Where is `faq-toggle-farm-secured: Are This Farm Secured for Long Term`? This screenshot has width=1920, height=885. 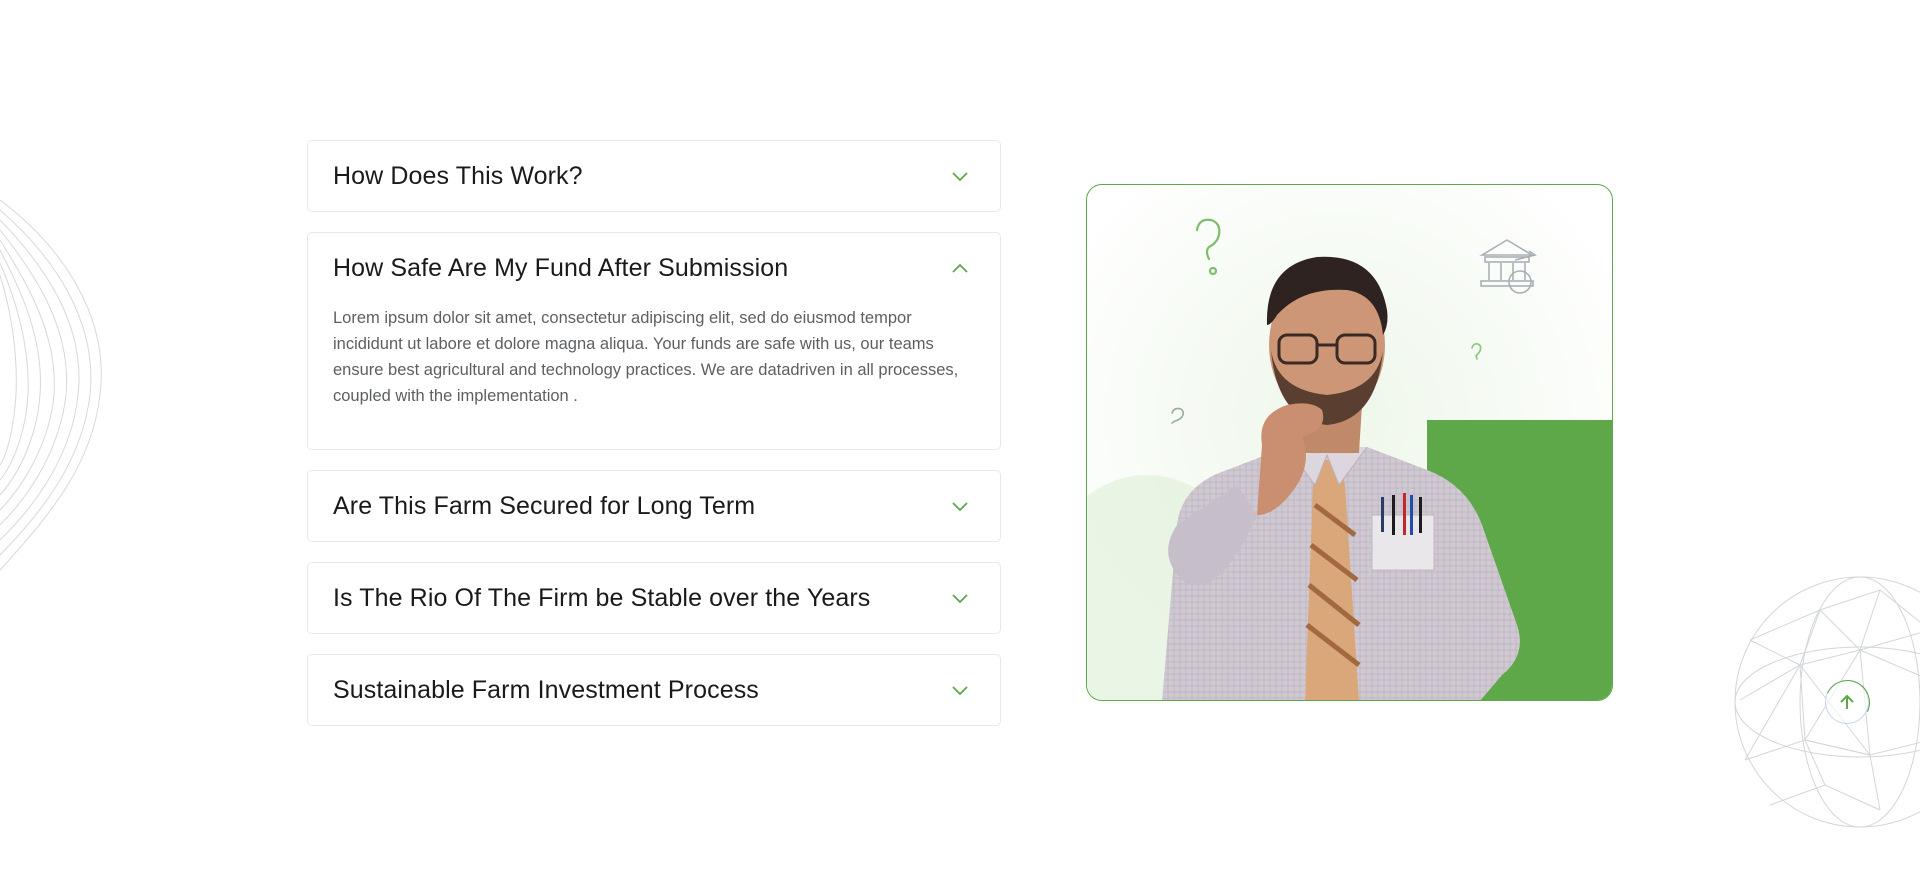 faq-toggle-farm-secured: Are This Farm Secured for Long Term is located at coordinates (654, 506).